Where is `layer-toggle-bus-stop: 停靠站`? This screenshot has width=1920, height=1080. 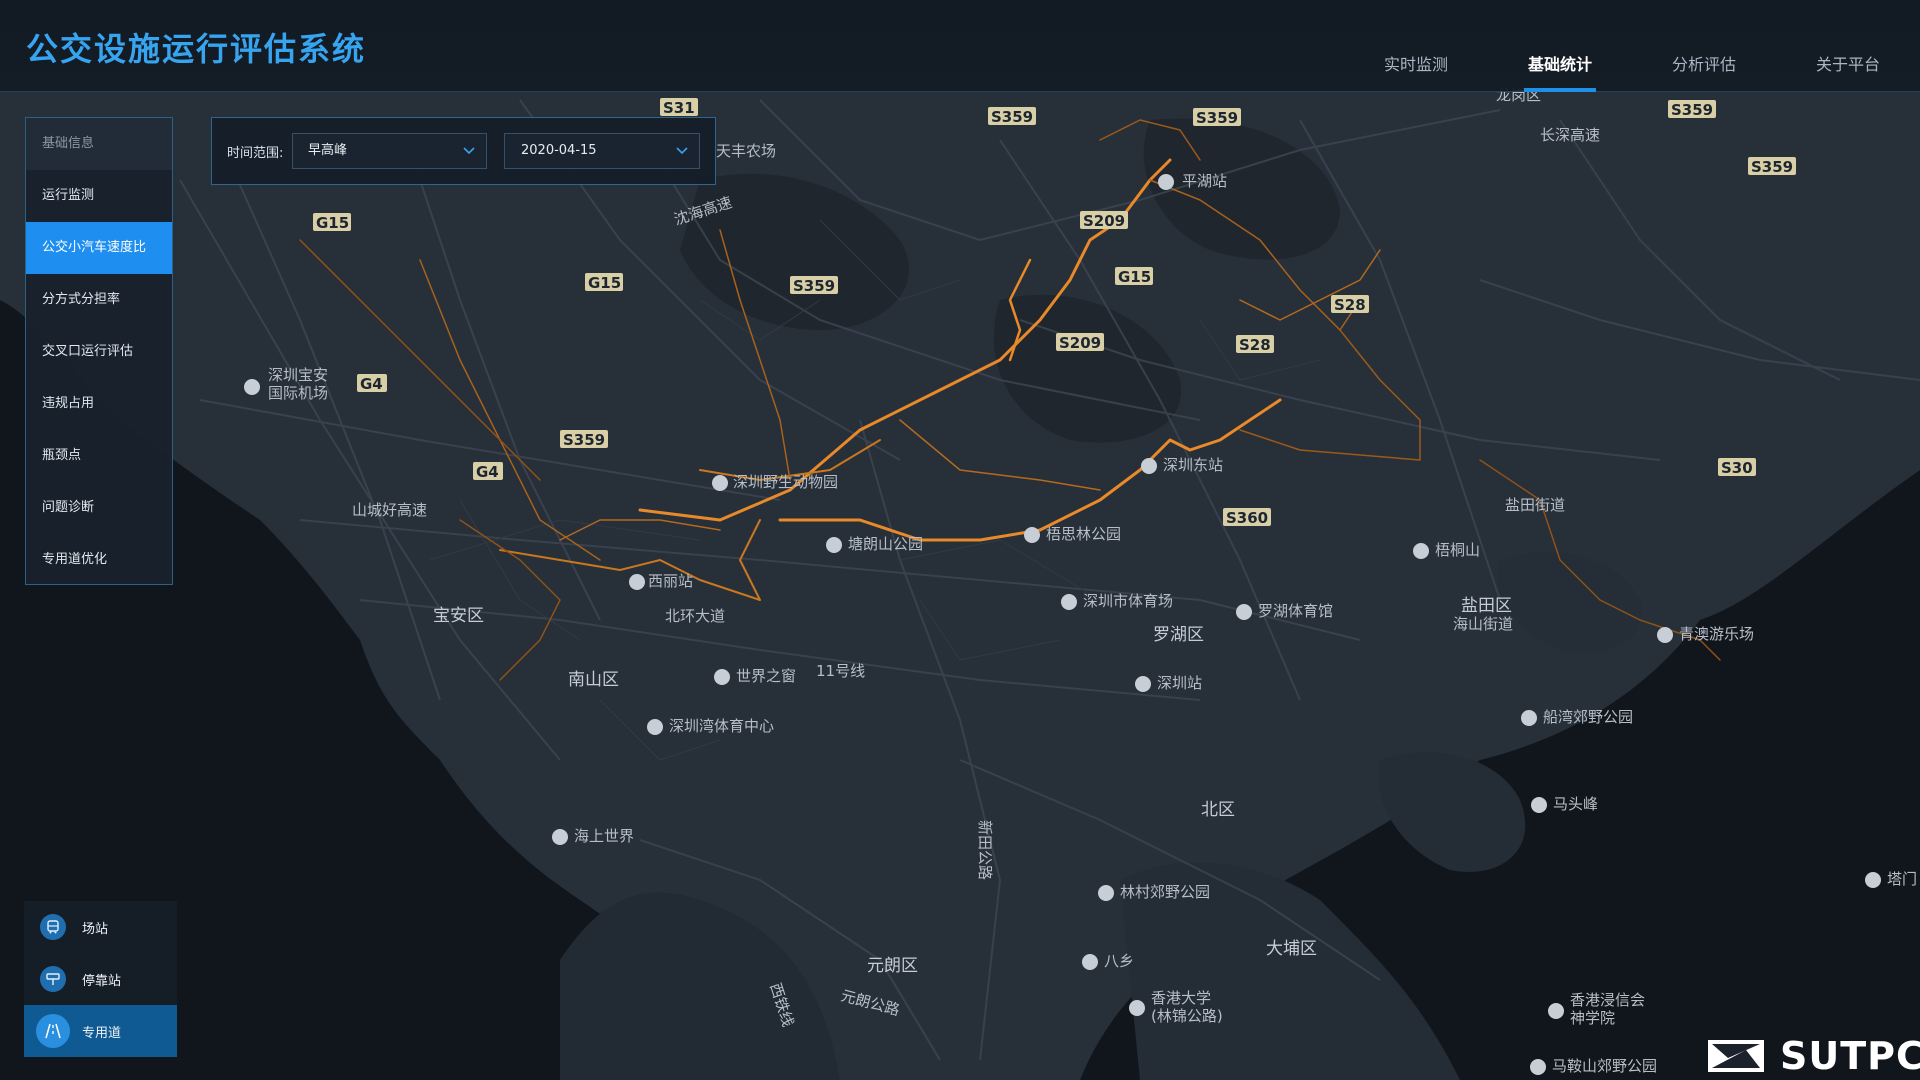
layer-toggle-bus-stop: 停靠站 is located at coordinates (100, 979).